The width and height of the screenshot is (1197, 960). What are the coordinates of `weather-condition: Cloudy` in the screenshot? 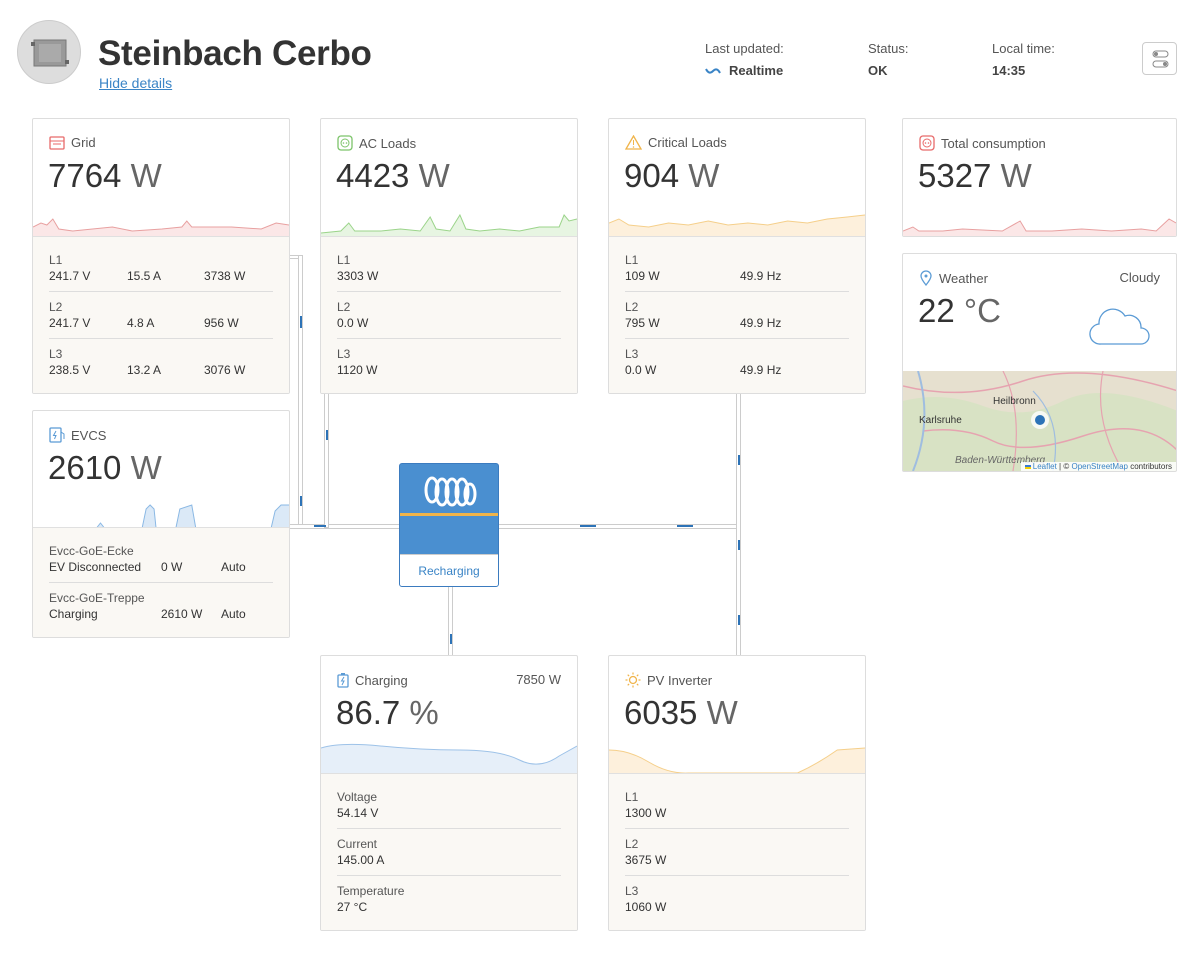 It's located at (1139, 277).